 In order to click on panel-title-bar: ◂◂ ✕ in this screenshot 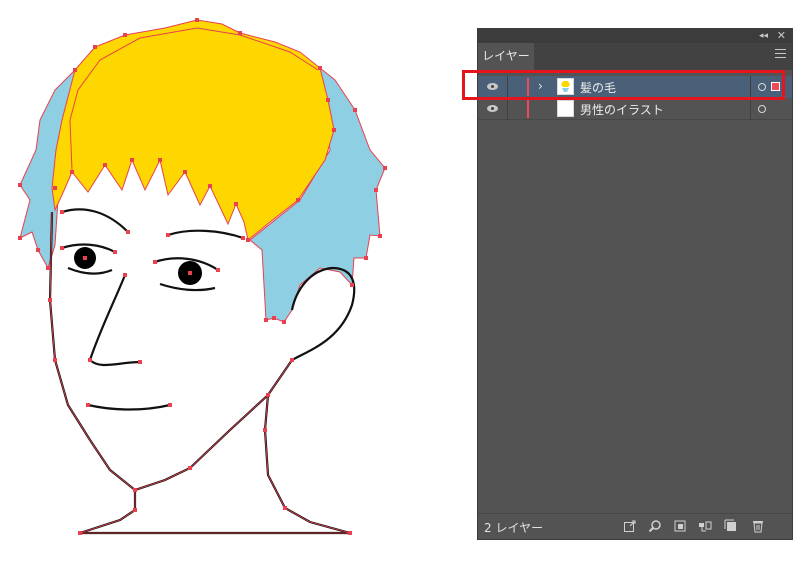, I will do `click(635, 36)`.